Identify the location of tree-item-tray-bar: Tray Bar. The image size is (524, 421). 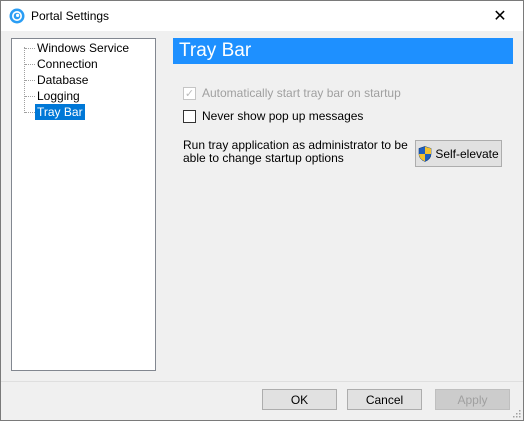
(83, 112).